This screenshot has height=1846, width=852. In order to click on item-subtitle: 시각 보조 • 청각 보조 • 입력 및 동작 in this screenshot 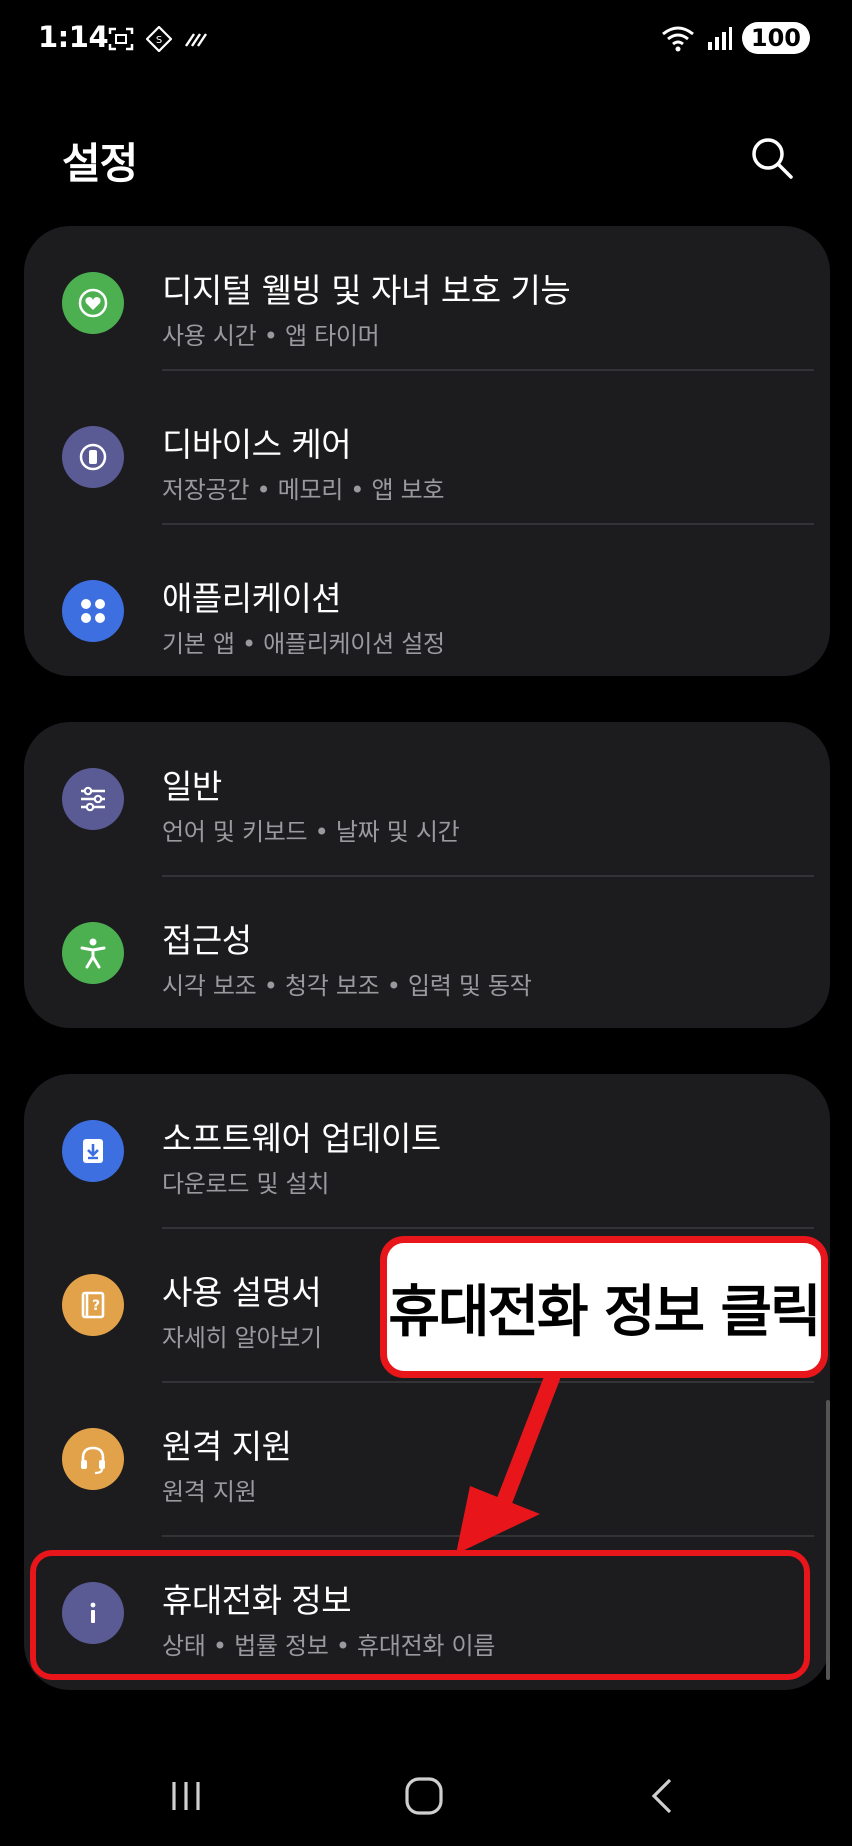, I will do `click(347, 986)`.